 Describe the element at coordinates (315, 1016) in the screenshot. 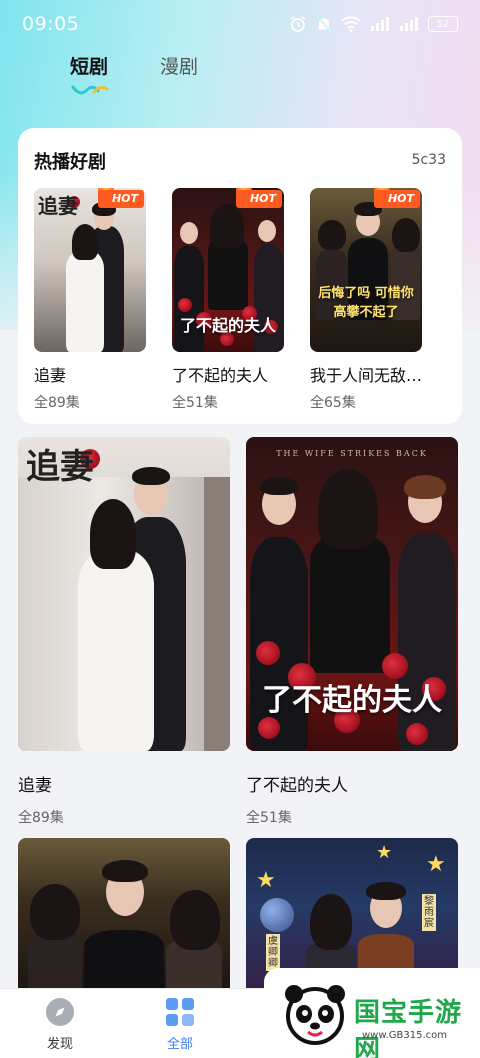

I see `panda-logo-icon` at that location.